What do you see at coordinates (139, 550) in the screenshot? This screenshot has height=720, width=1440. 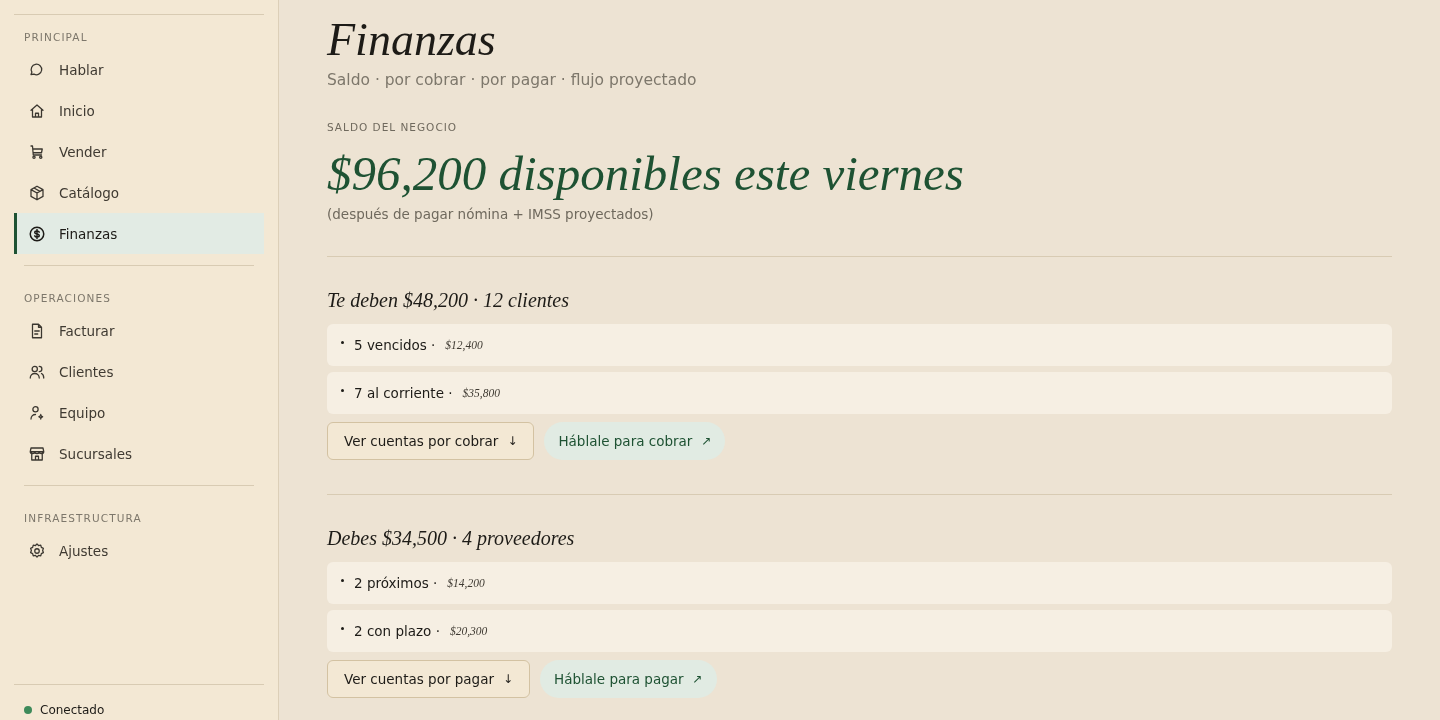 I see `sidebar-item: Ajustes` at bounding box center [139, 550].